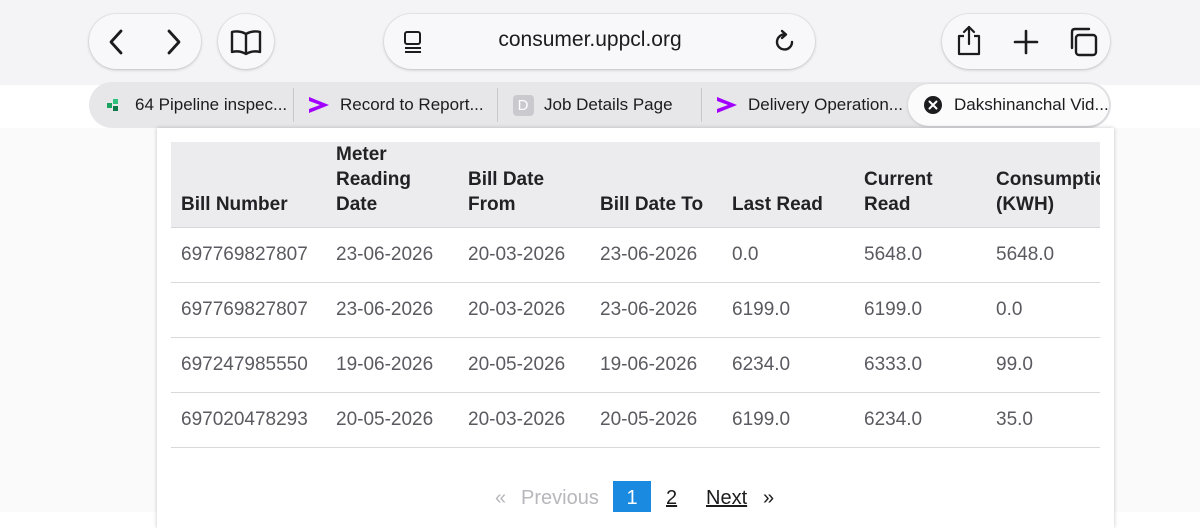 The width and height of the screenshot is (1200, 528). What do you see at coordinates (656, 185) in the screenshot?
I see `column-header: Bill Date To` at bounding box center [656, 185].